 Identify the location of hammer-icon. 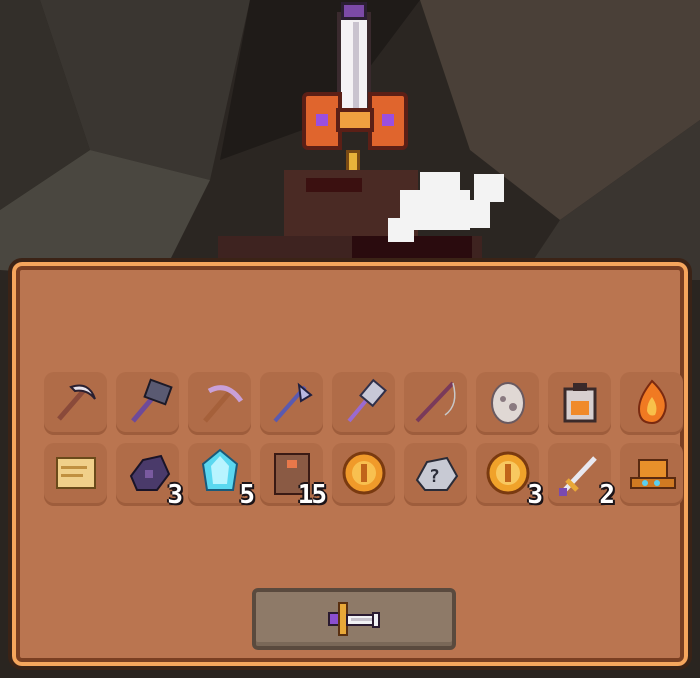
(148, 404).